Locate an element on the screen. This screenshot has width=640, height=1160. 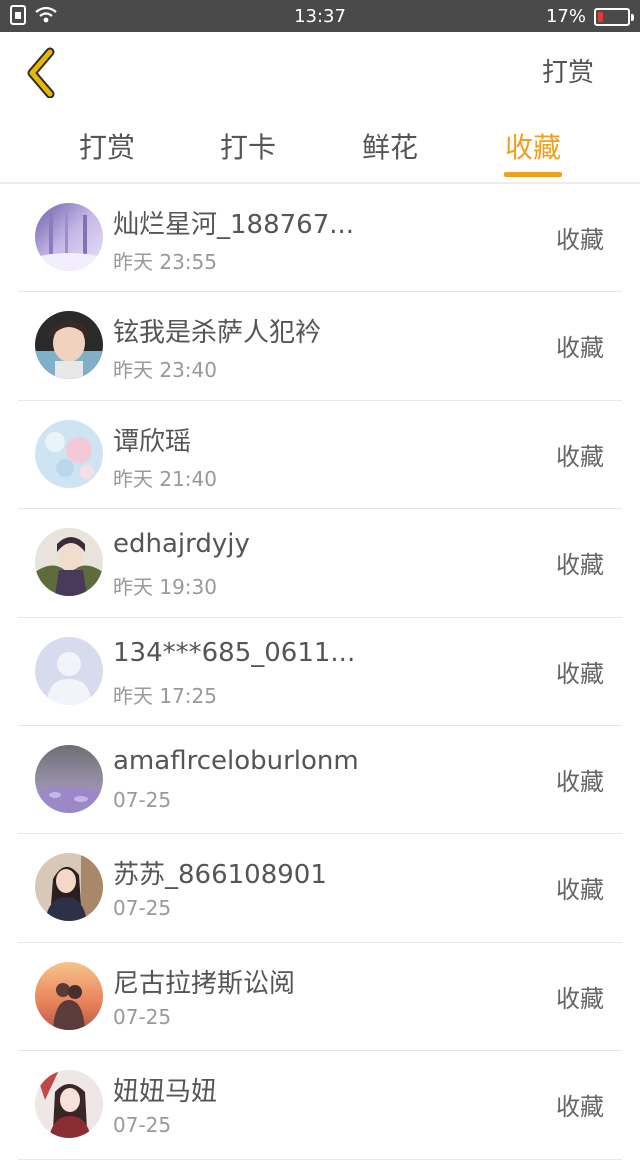
list-item: 灿烂星河_188767... 昨天 23:55 收藏 is located at coordinates (320, 238).